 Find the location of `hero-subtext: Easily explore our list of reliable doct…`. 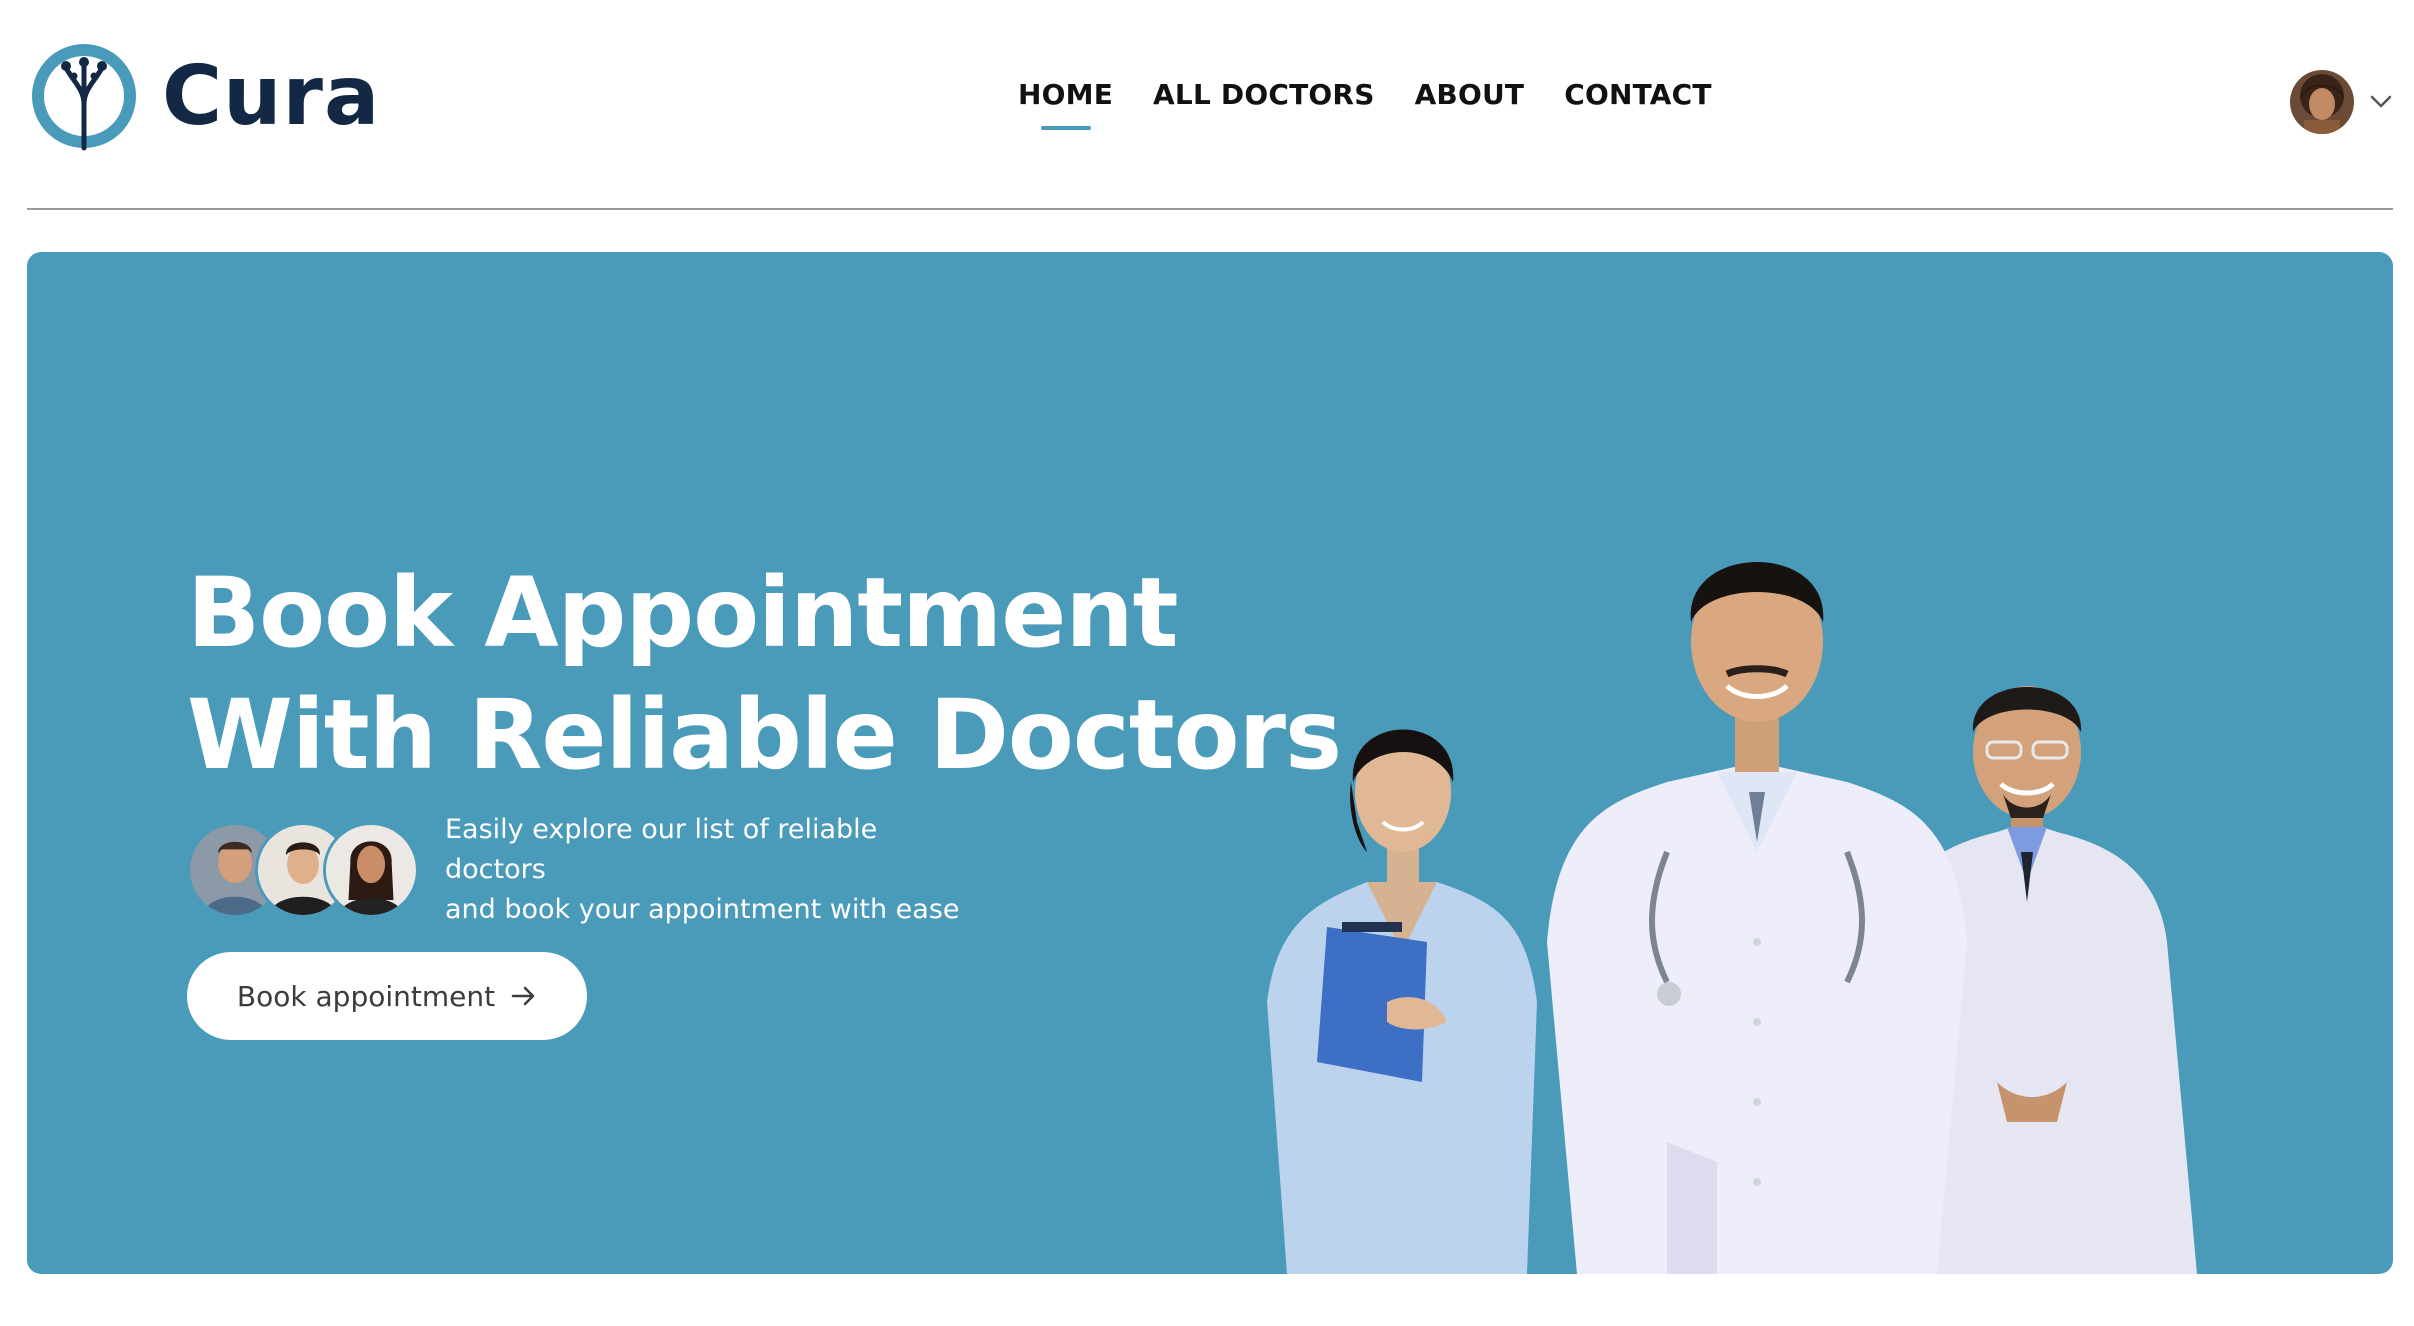

hero-subtext: Easily explore our list of reliable doct… is located at coordinates (576, 869).